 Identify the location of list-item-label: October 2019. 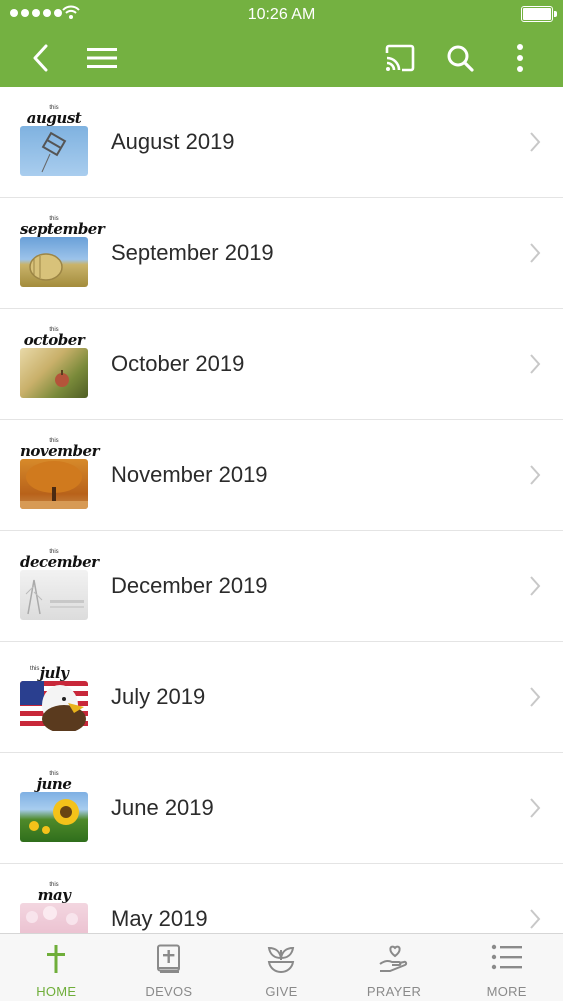
(178, 363).